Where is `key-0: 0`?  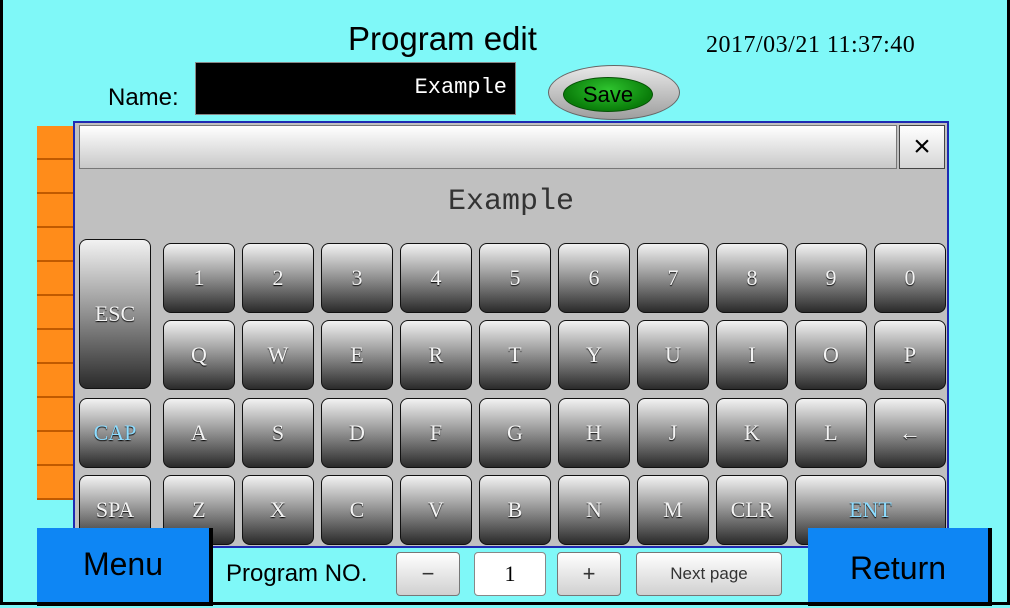 key-0: 0 is located at coordinates (910, 278).